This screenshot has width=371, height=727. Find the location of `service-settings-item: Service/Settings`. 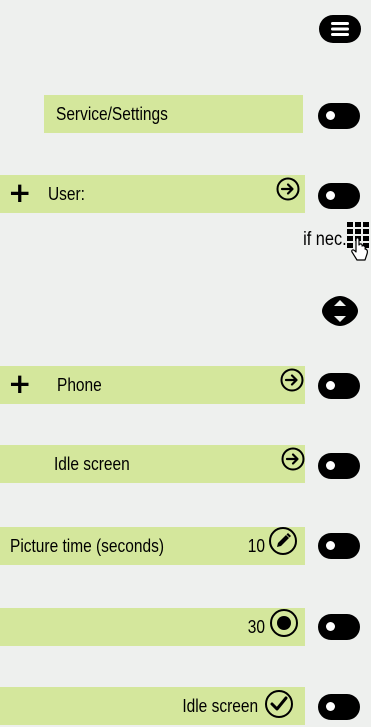

service-settings-item: Service/Settings is located at coordinates (173, 114).